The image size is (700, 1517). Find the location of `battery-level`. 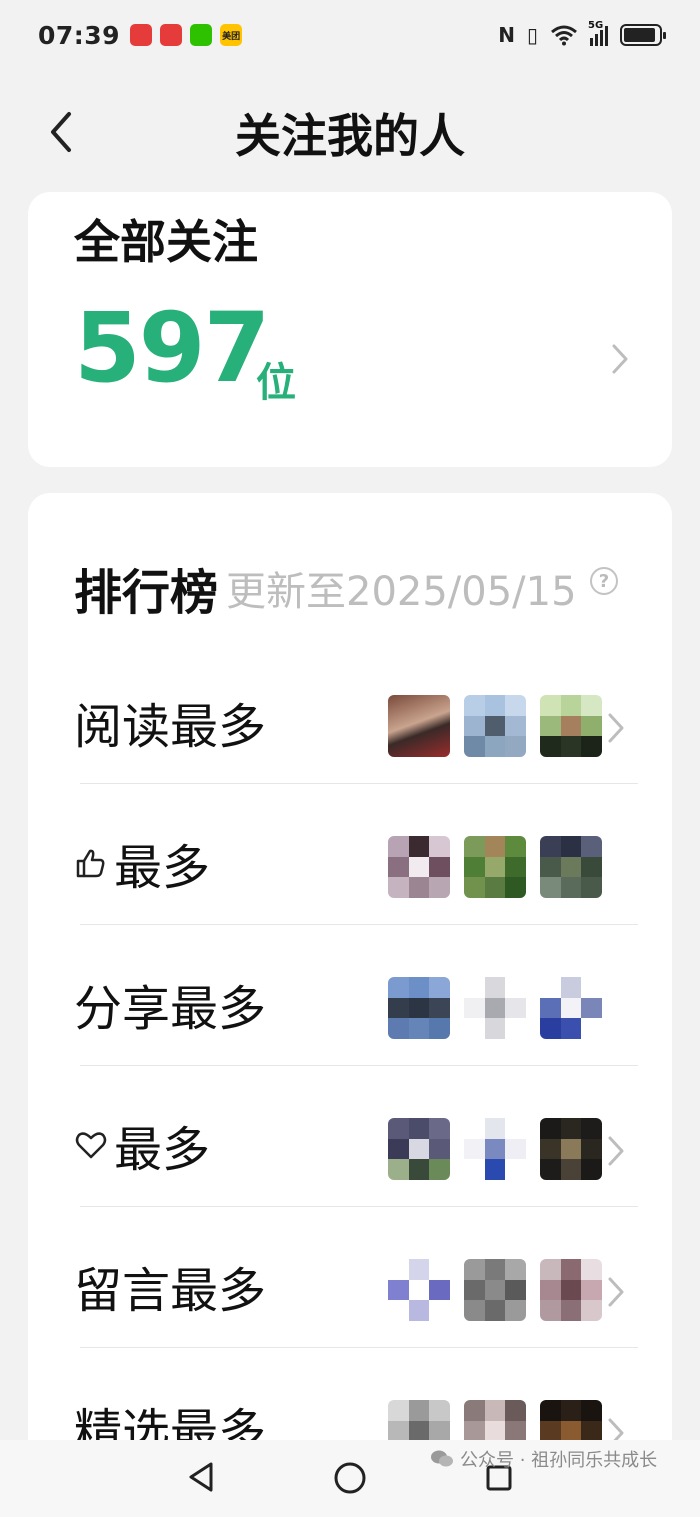

battery-level is located at coordinates (639, 35).